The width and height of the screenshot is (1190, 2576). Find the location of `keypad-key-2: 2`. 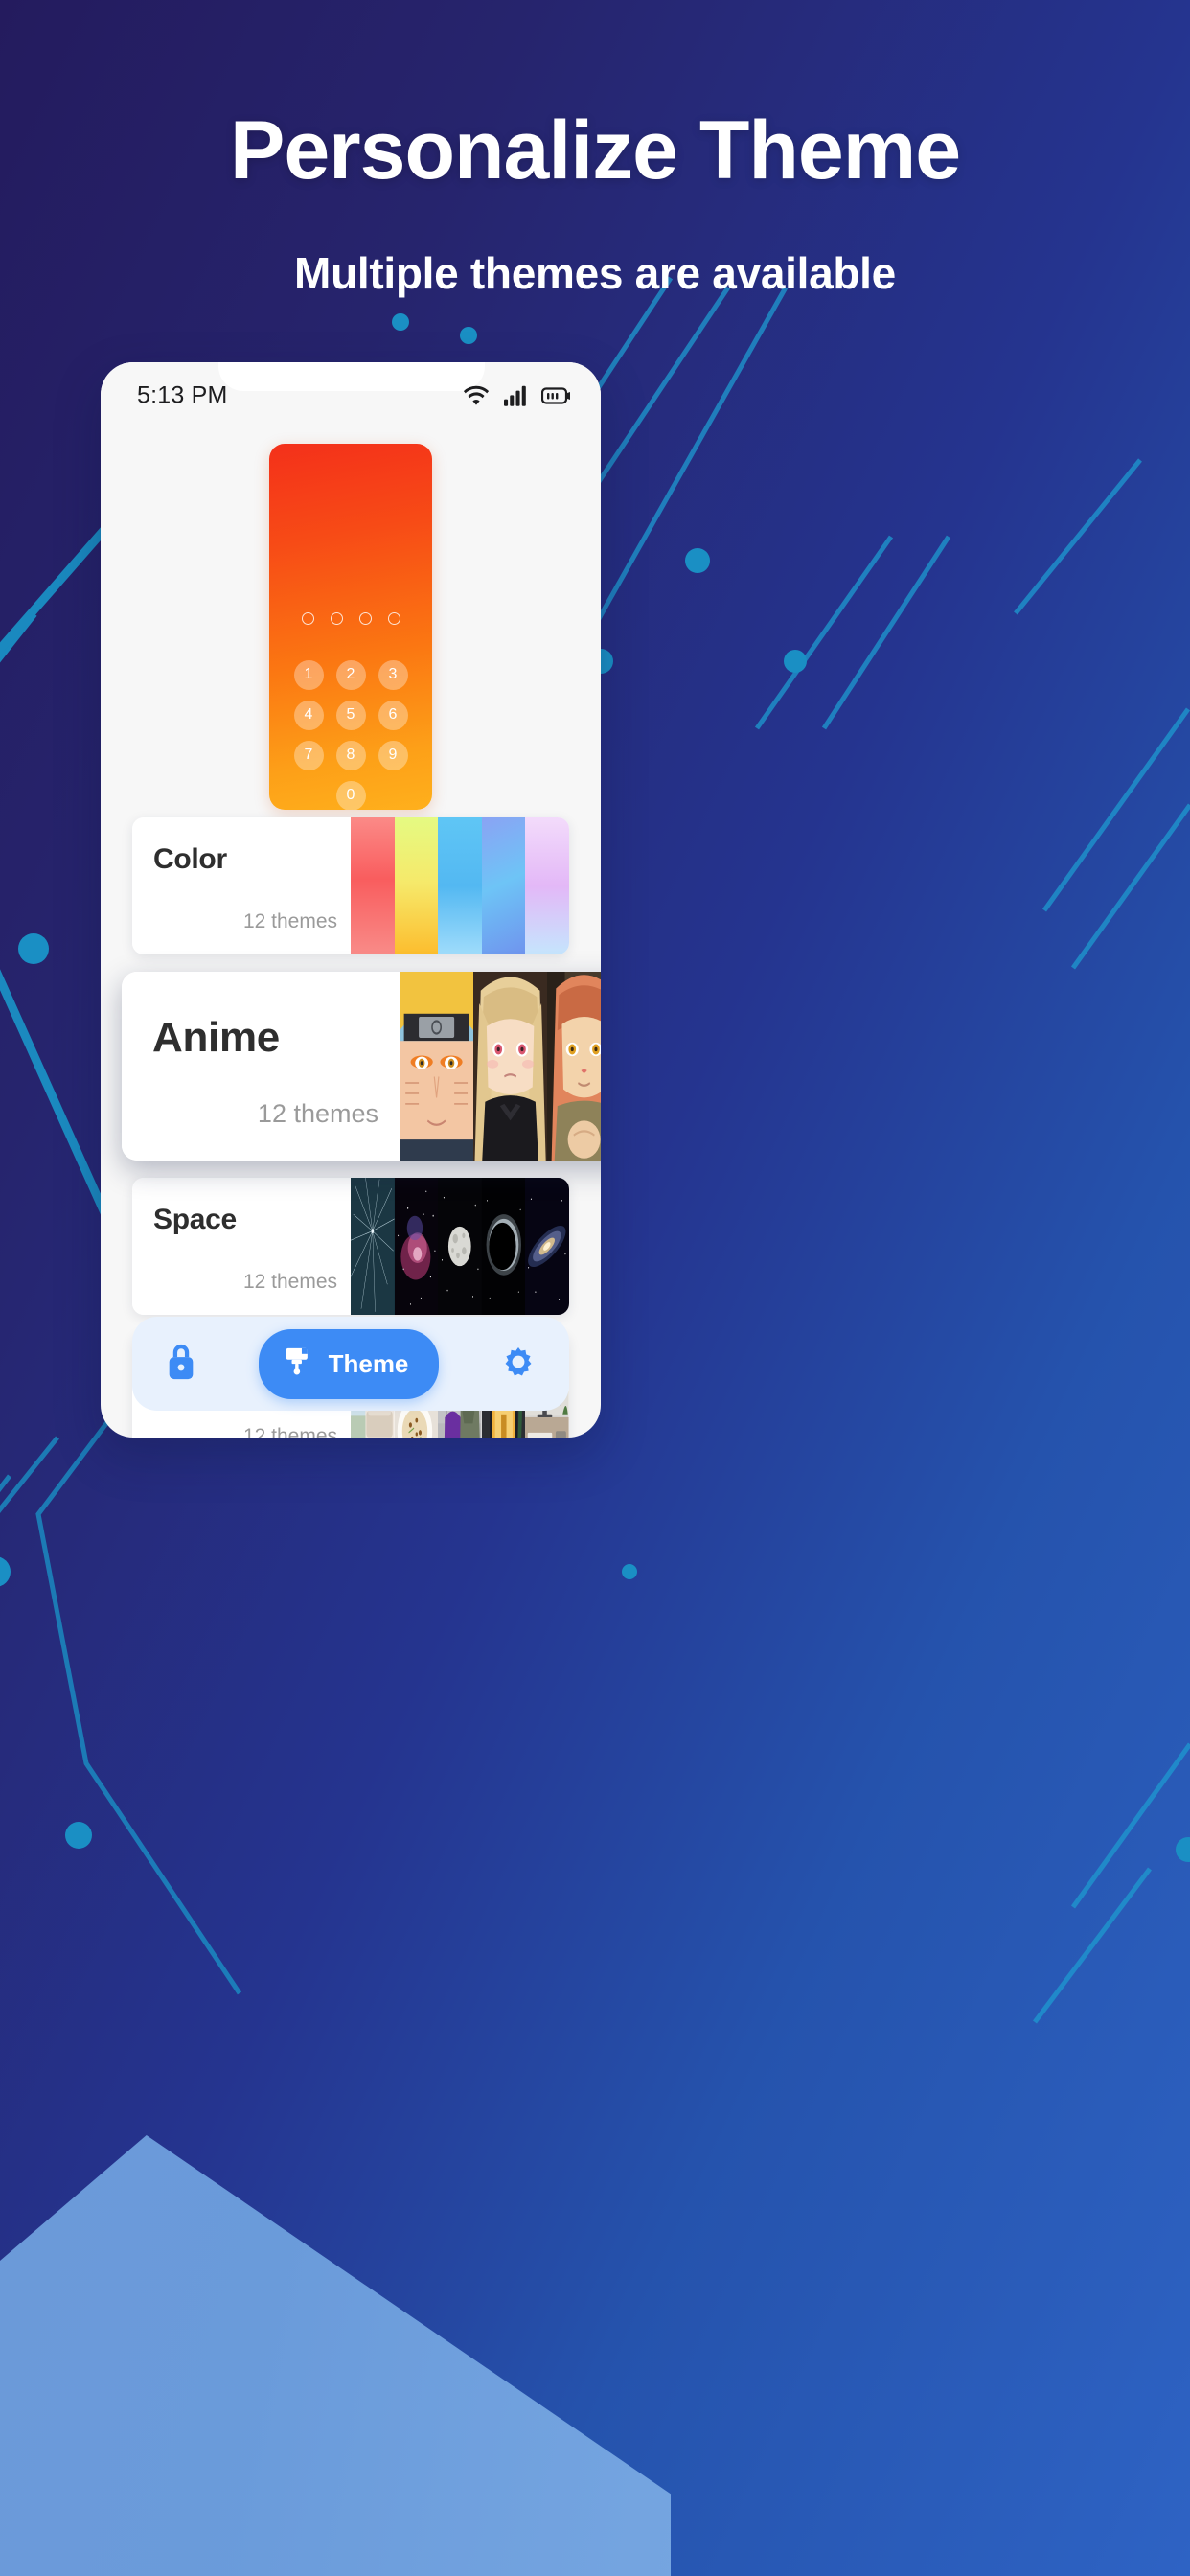

keypad-key-2: 2 is located at coordinates (350, 674).